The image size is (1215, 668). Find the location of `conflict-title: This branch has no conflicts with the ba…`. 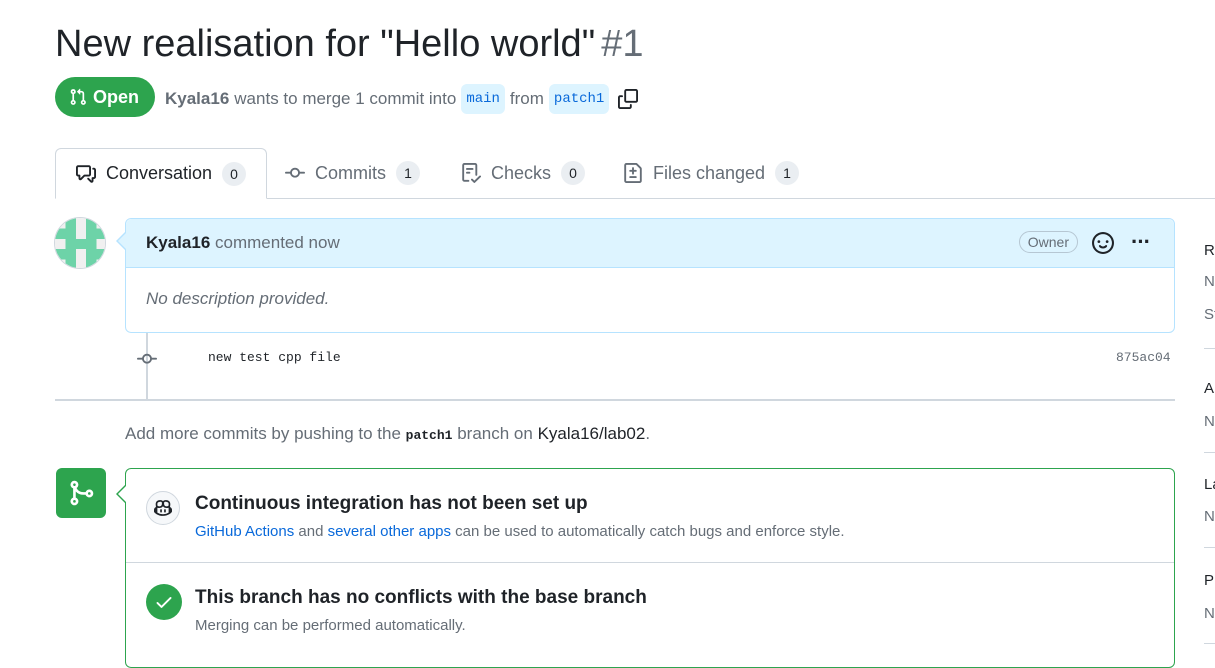

conflict-title: This branch has no conflicts with the ba… is located at coordinates (421, 597).